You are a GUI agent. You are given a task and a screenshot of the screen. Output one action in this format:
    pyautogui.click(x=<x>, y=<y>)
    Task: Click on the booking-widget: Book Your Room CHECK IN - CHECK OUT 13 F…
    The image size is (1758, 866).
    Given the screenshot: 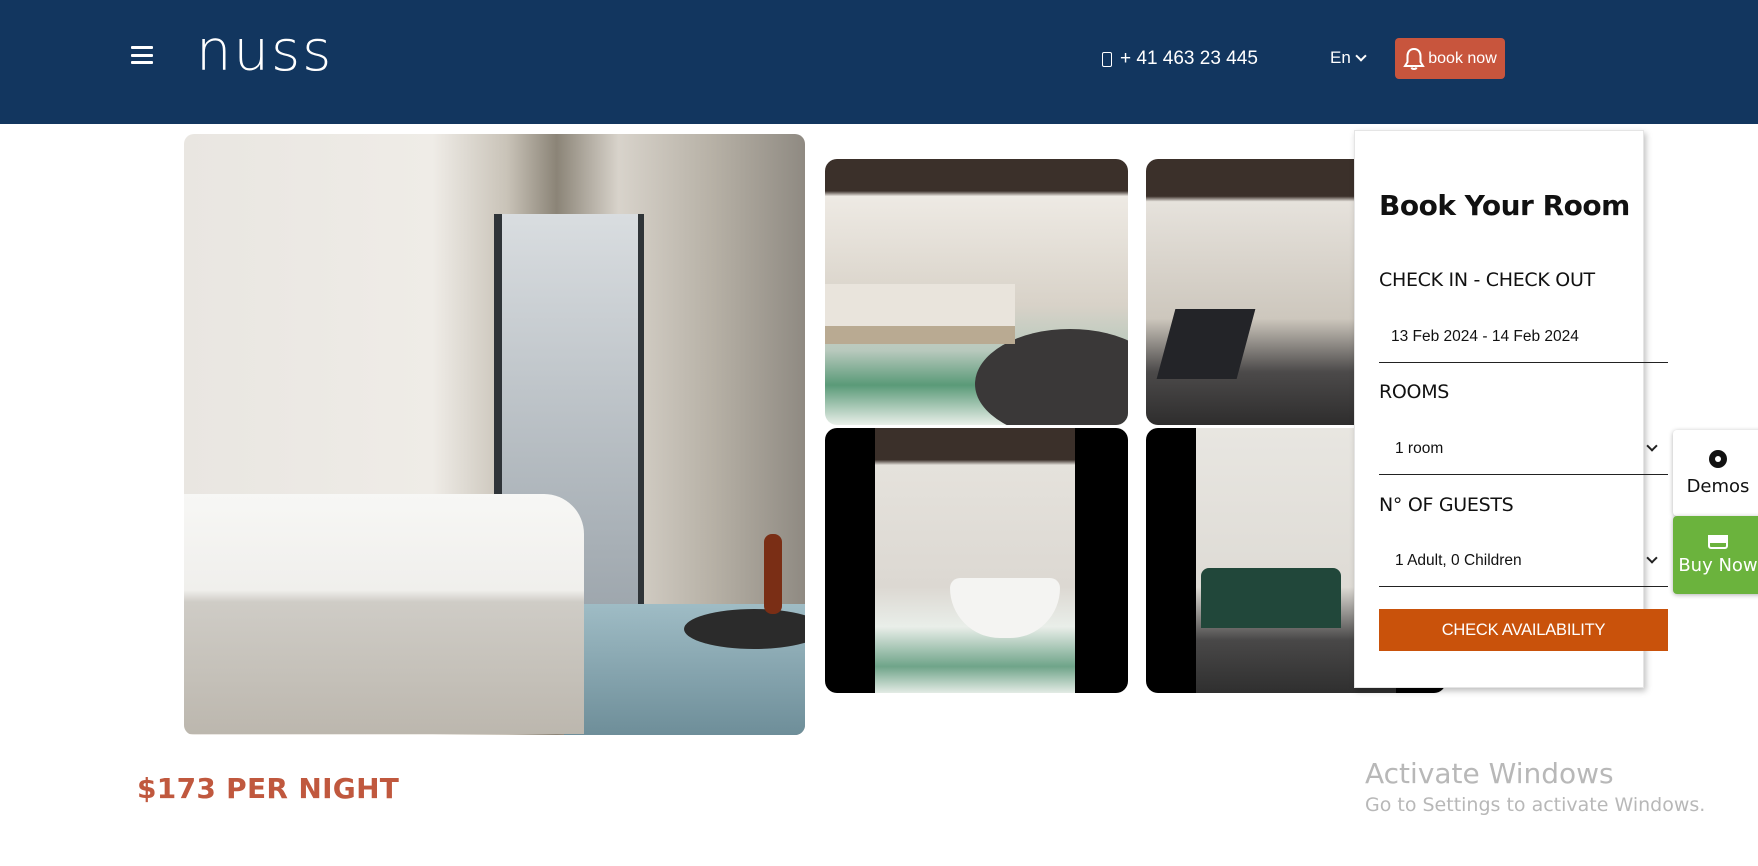 What is the action you would take?
    pyautogui.click(x=1511, y=409)
    